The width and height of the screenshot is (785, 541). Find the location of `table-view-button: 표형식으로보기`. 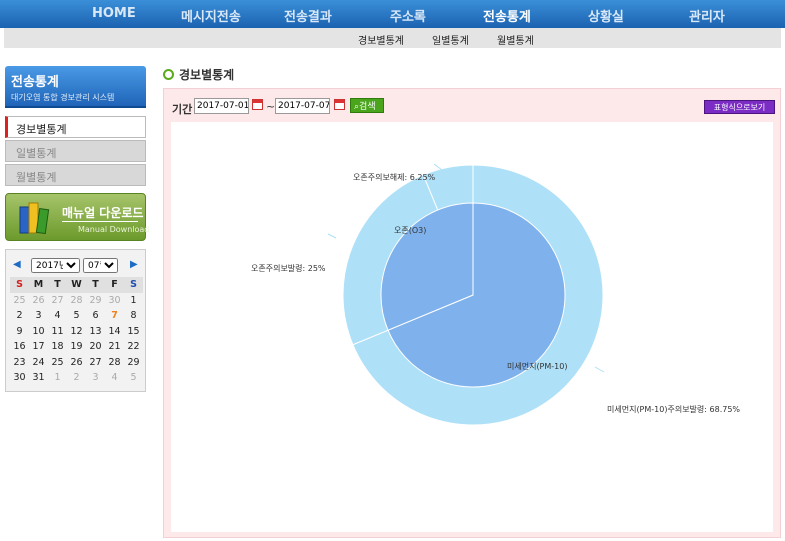

table-view-button: 표형식으로보기 is located at coordinates (739, 107).